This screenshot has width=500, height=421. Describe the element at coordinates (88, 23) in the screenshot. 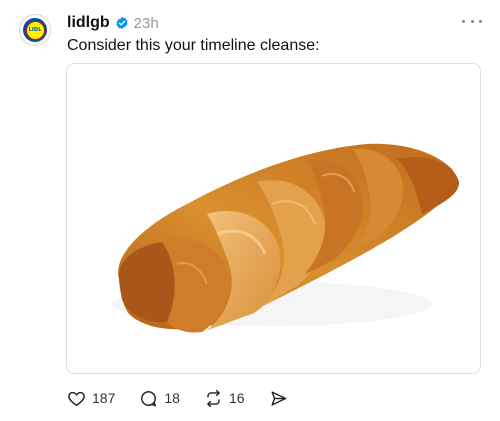

I see `username: lidlgb` at that location.